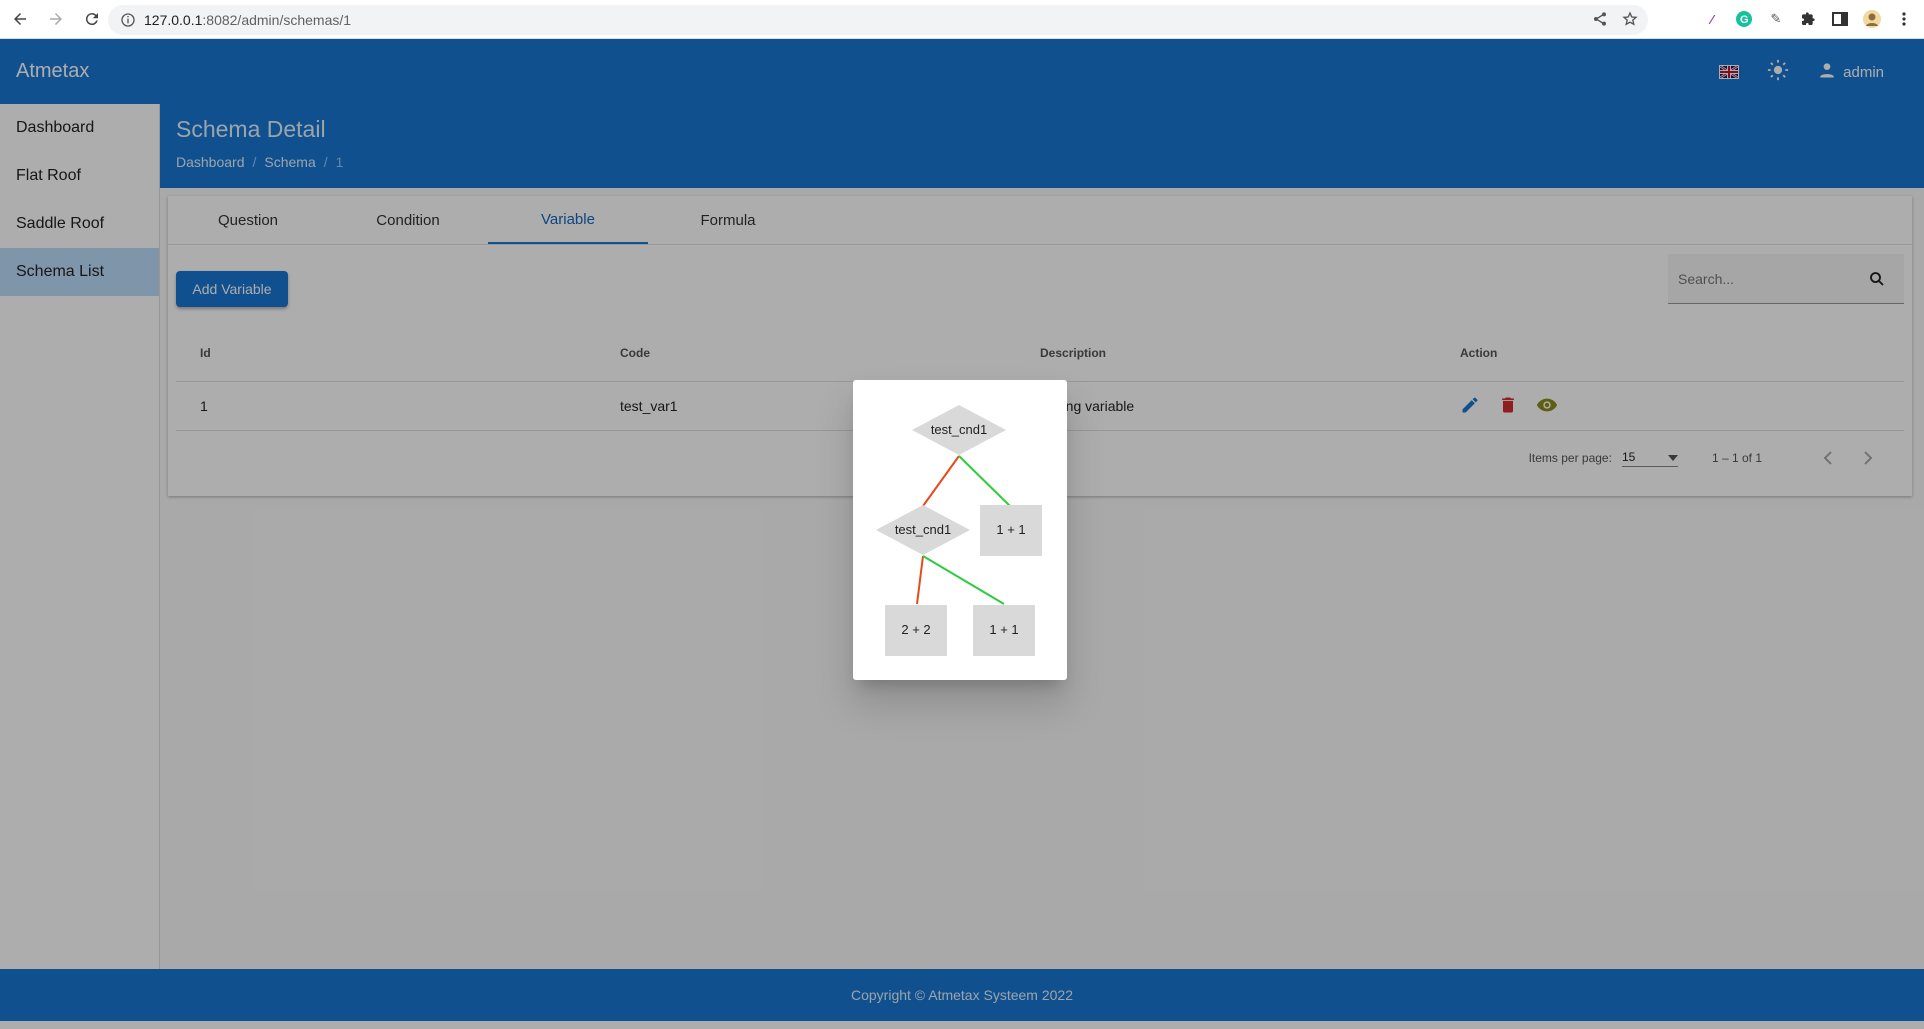  Describe the element at coordinates (173, 20) in the screenshot. I see `url-host: 127.0.0.1` at that location.